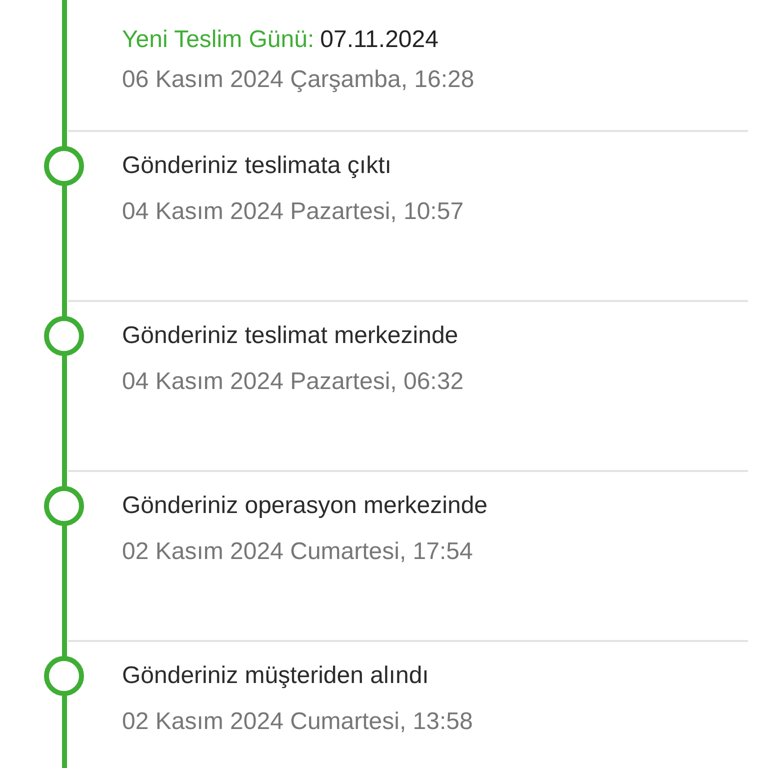 This screenshot has width=768, height=768. Describe the element at coordinates (298, 552) in the screenshot. I see `event-date: 02 Kasım 2024 Cumartesi, 17:54` at that location.